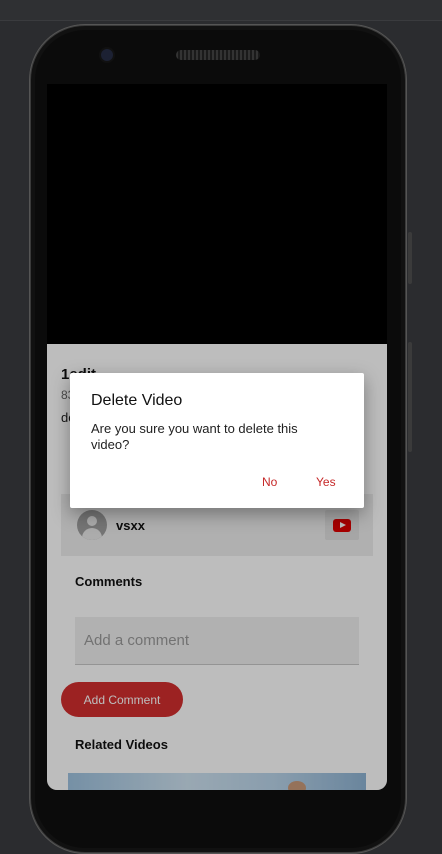 This screenshot has width=442, height=854. Describe the element at coordinates (410, 397) in the screenshot. I see `power-button` at that location.